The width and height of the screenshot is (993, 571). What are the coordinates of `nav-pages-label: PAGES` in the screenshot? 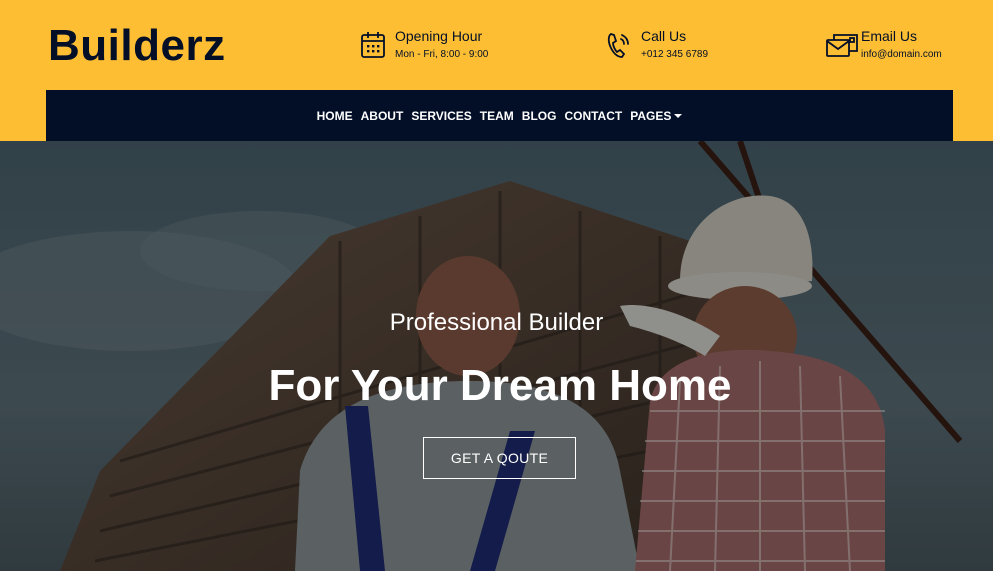 It's located at (651, 115).